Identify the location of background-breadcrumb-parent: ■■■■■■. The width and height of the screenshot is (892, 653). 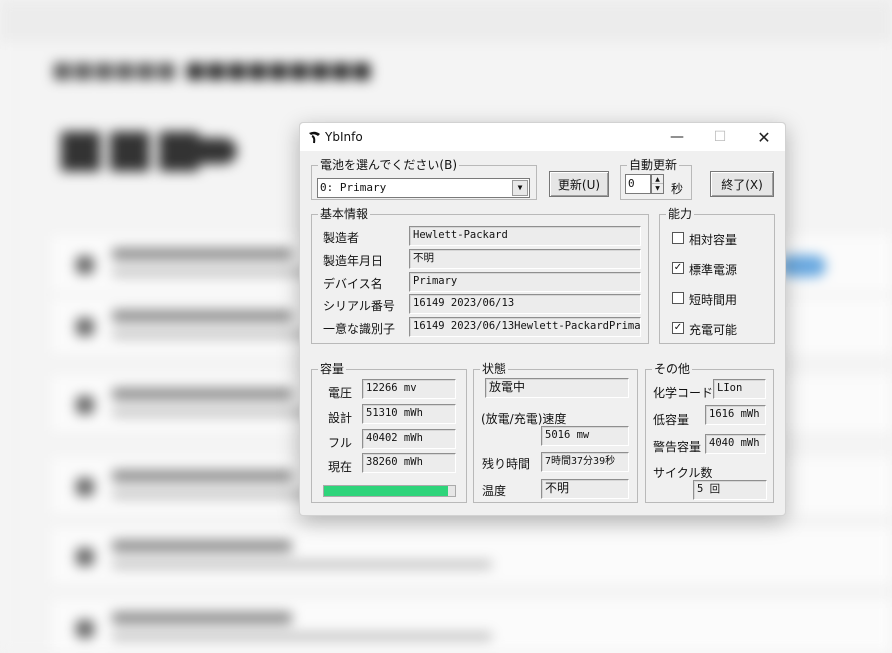
(114, 70).